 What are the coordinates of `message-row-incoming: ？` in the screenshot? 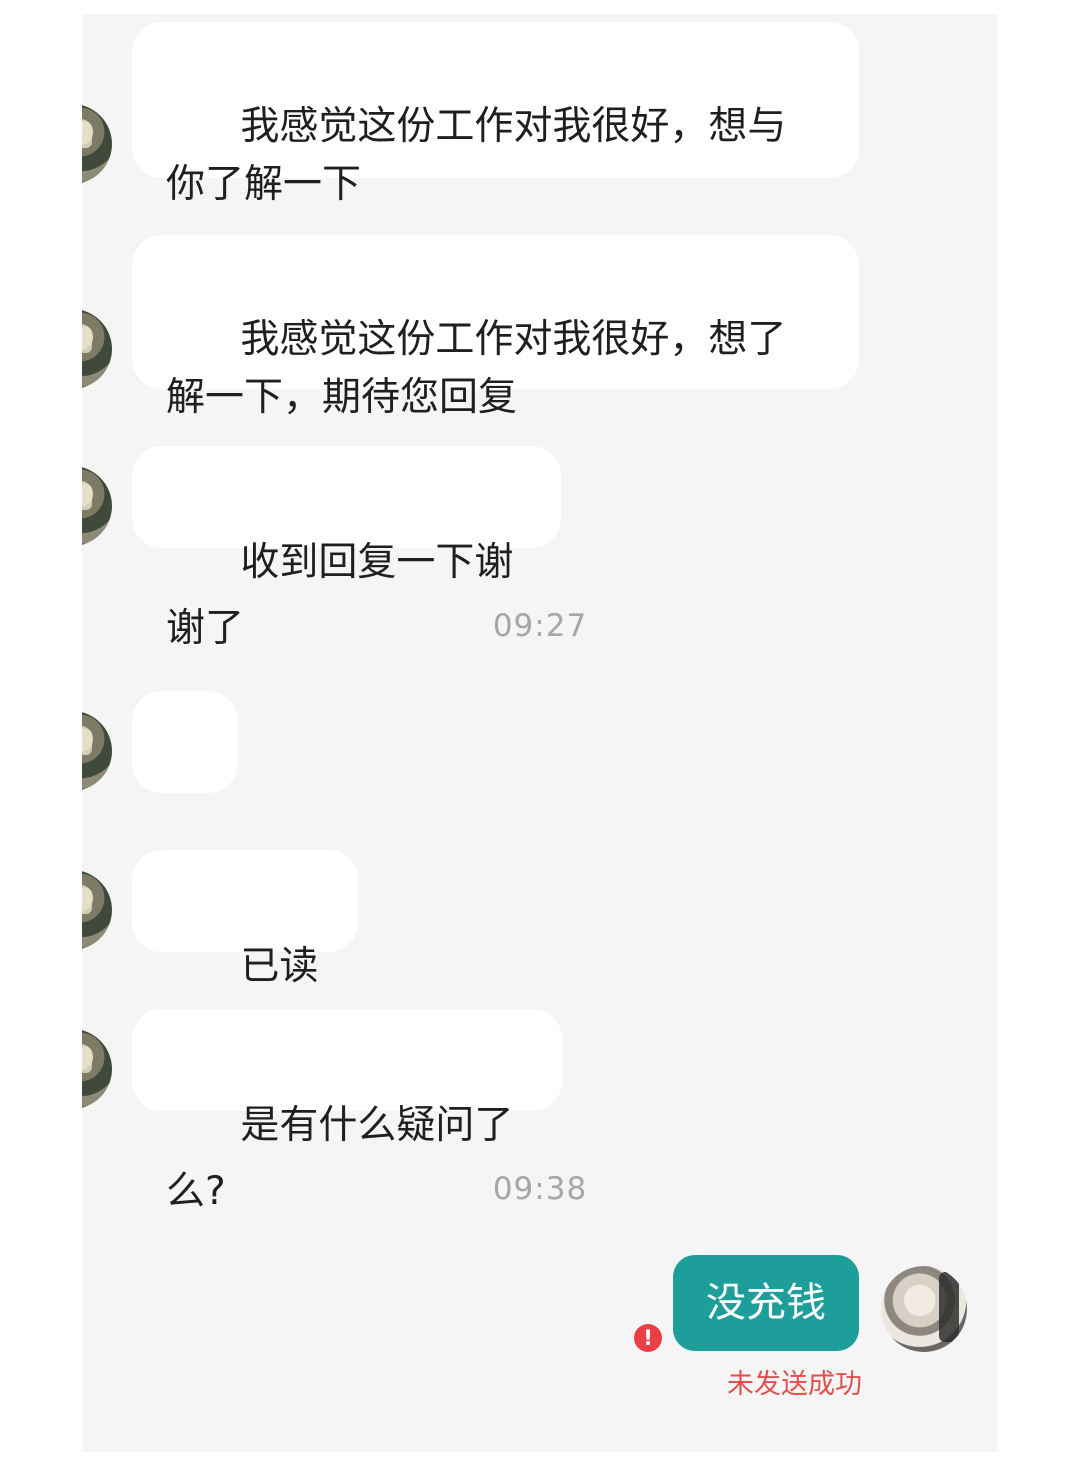 It's located at (540, 793).